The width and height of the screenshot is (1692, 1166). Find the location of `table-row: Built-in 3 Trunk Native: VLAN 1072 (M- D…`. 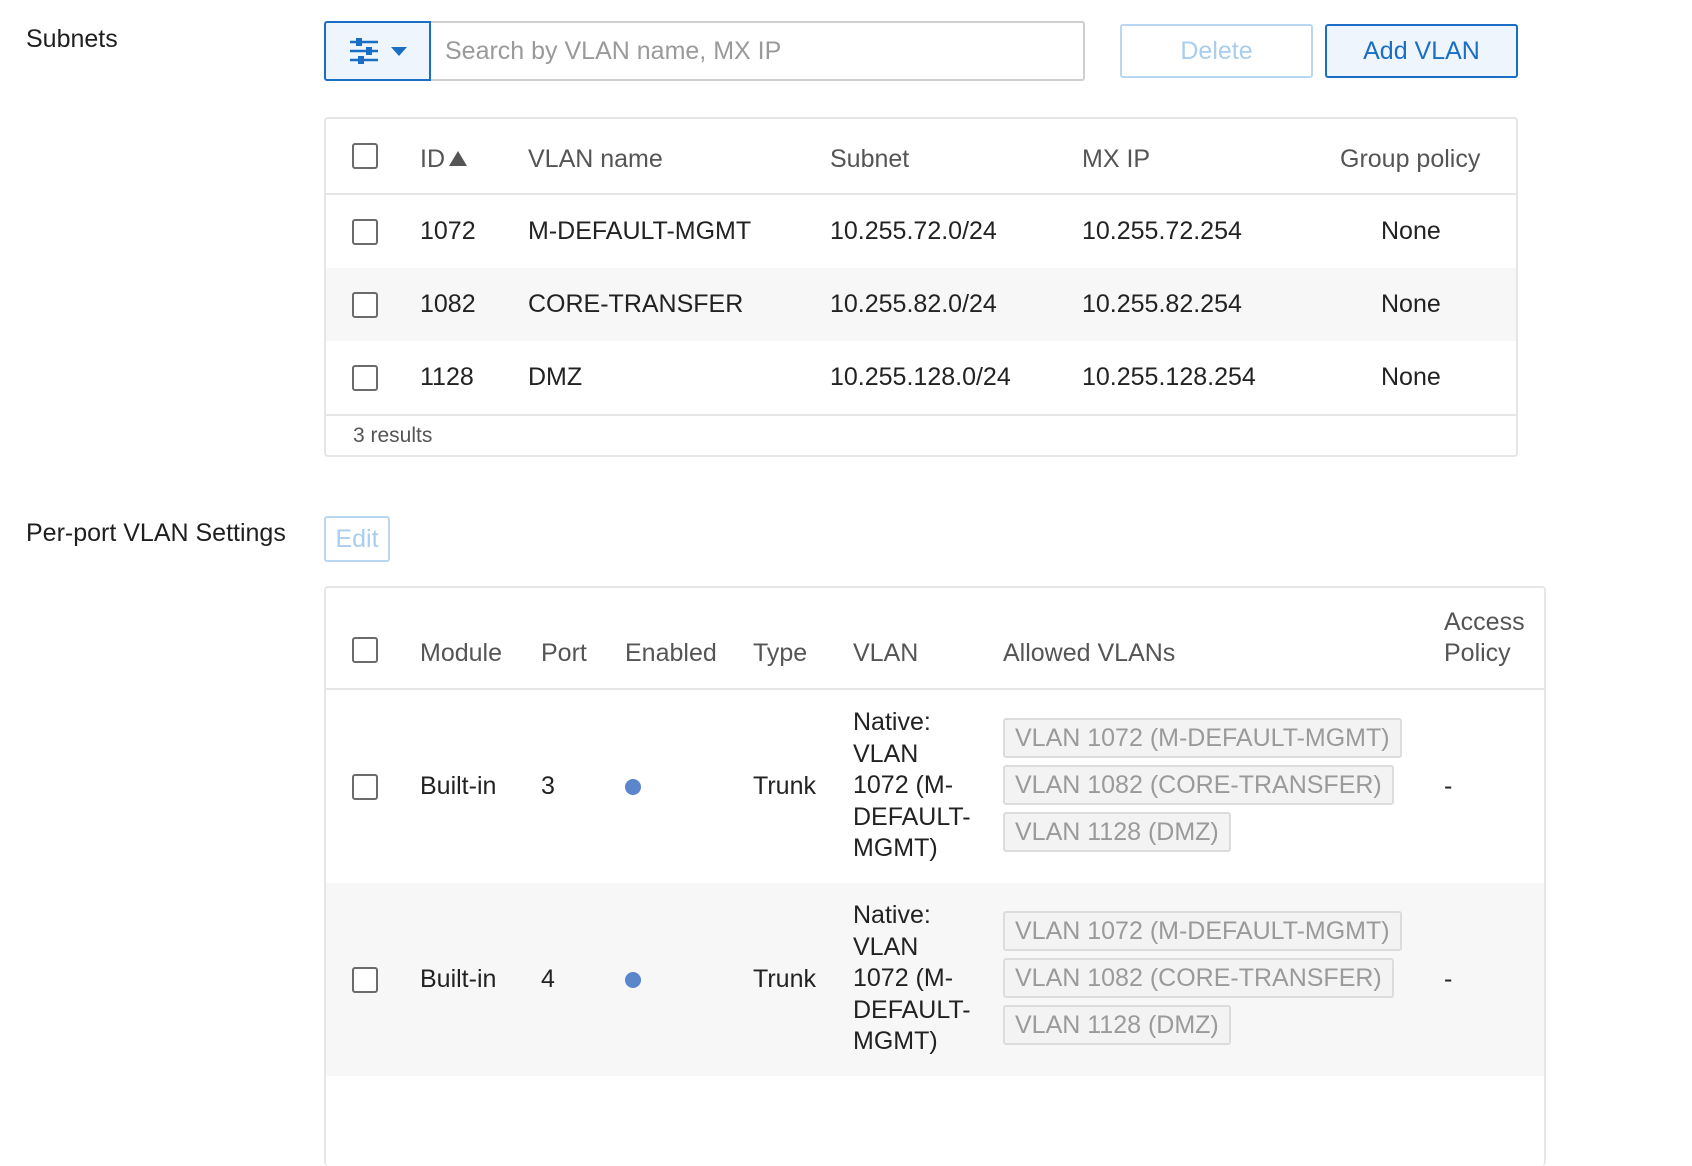

table-row: Built-in 3 Trunk Native: VLAN 1072 (M- D… is located at coordinates (935, 786).